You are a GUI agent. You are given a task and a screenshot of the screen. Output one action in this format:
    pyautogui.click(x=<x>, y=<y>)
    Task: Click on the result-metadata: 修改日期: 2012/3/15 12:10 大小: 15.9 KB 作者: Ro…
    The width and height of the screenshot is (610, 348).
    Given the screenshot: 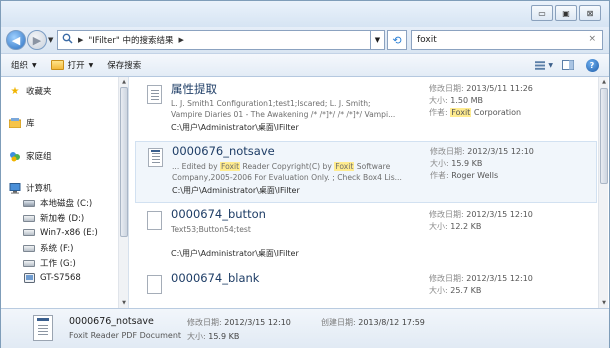 What is the action you would take?
    pyautogui.click(x=482, y=163)
    